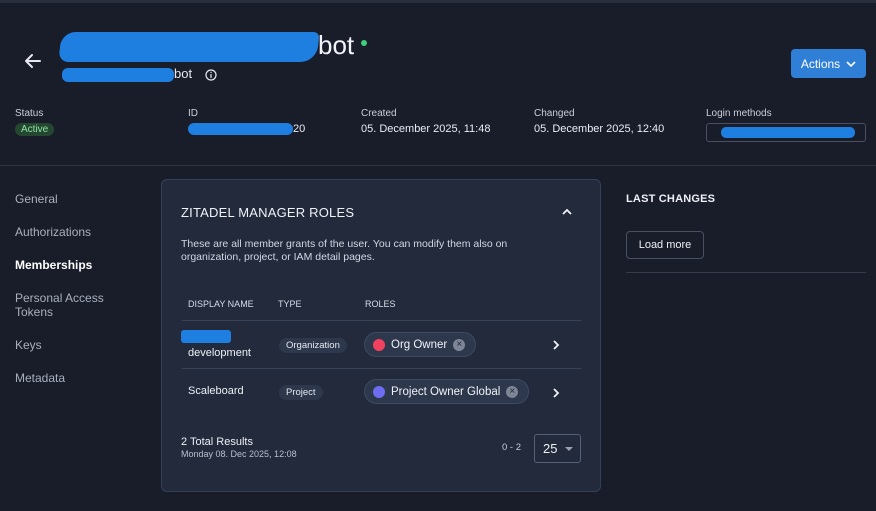 This screenshot has height=511, width=876. What do you see at coordinates (380, 304) in the screenshot?
I see `column-header-roles: ROLES` at bounding box center [380, 304].